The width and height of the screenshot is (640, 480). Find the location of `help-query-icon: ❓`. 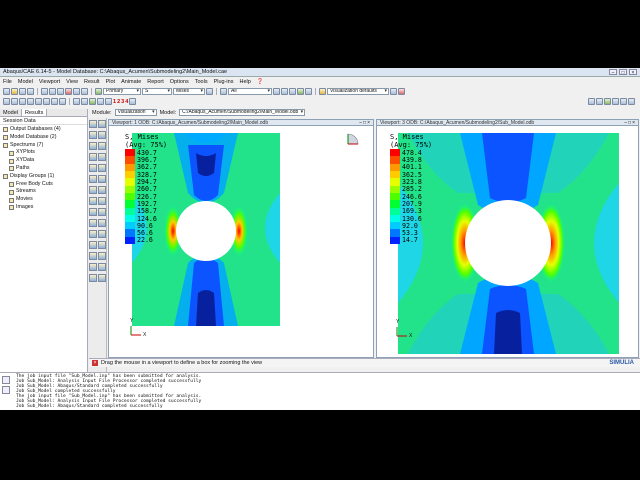

help-query-icon: ❓ is located at coordinates (260, 82).